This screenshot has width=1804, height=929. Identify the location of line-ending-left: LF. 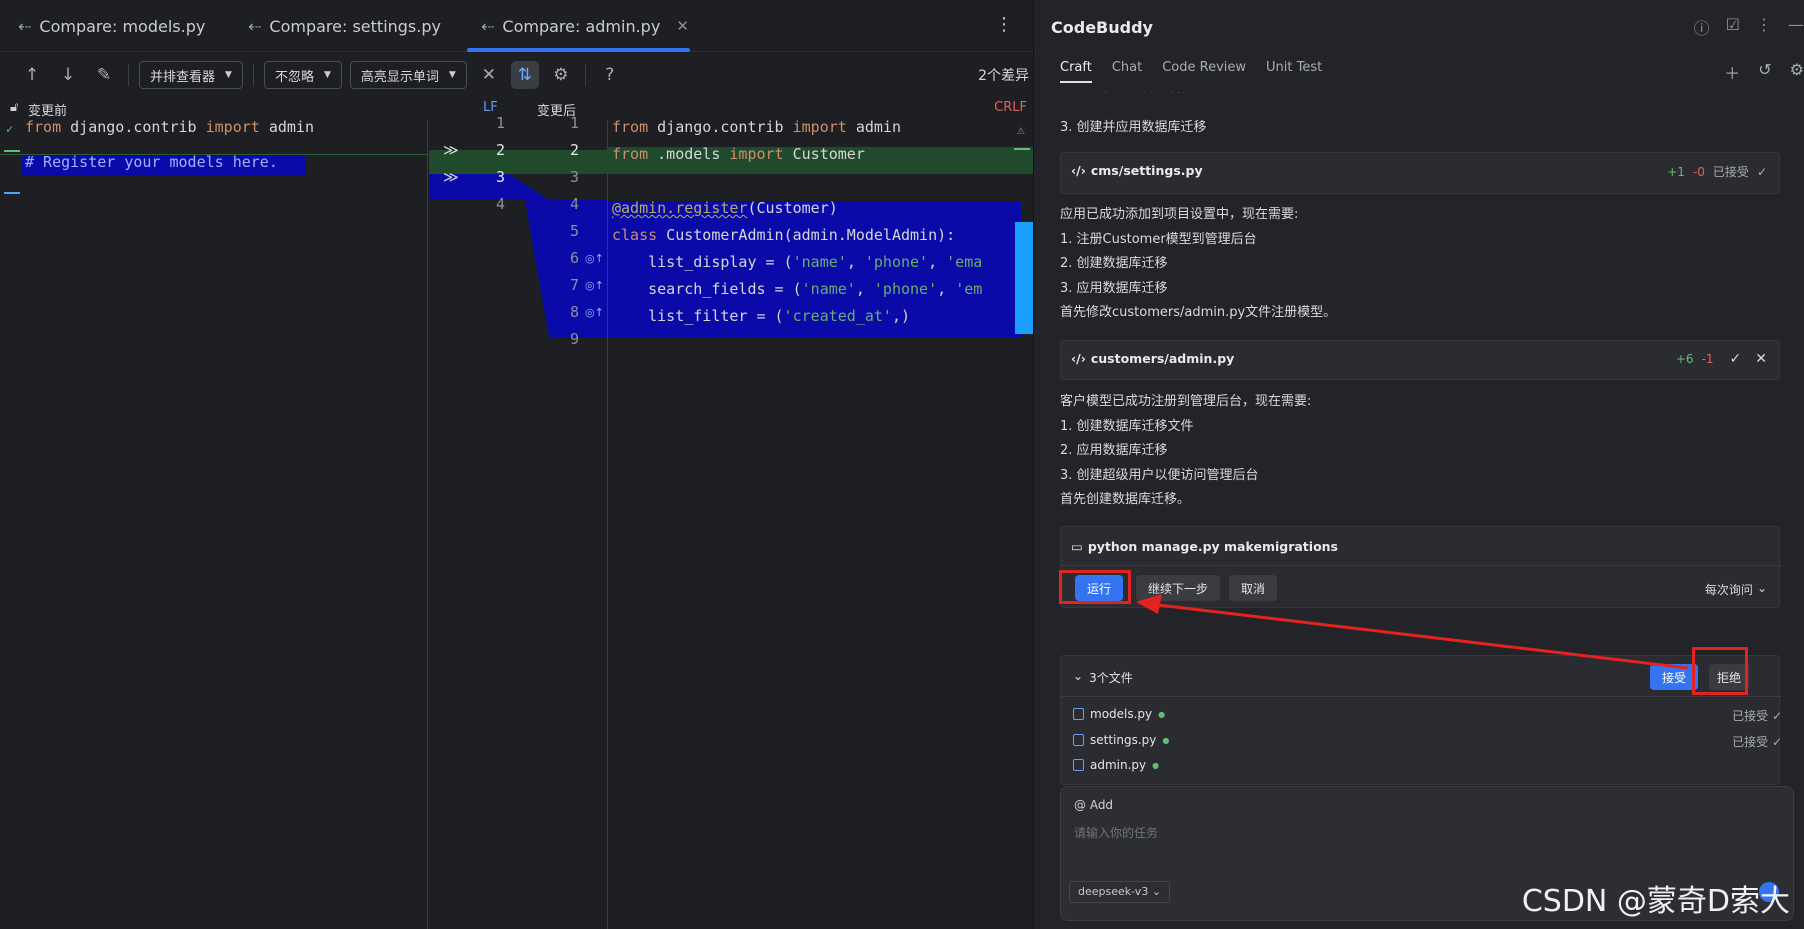
(490, 107).